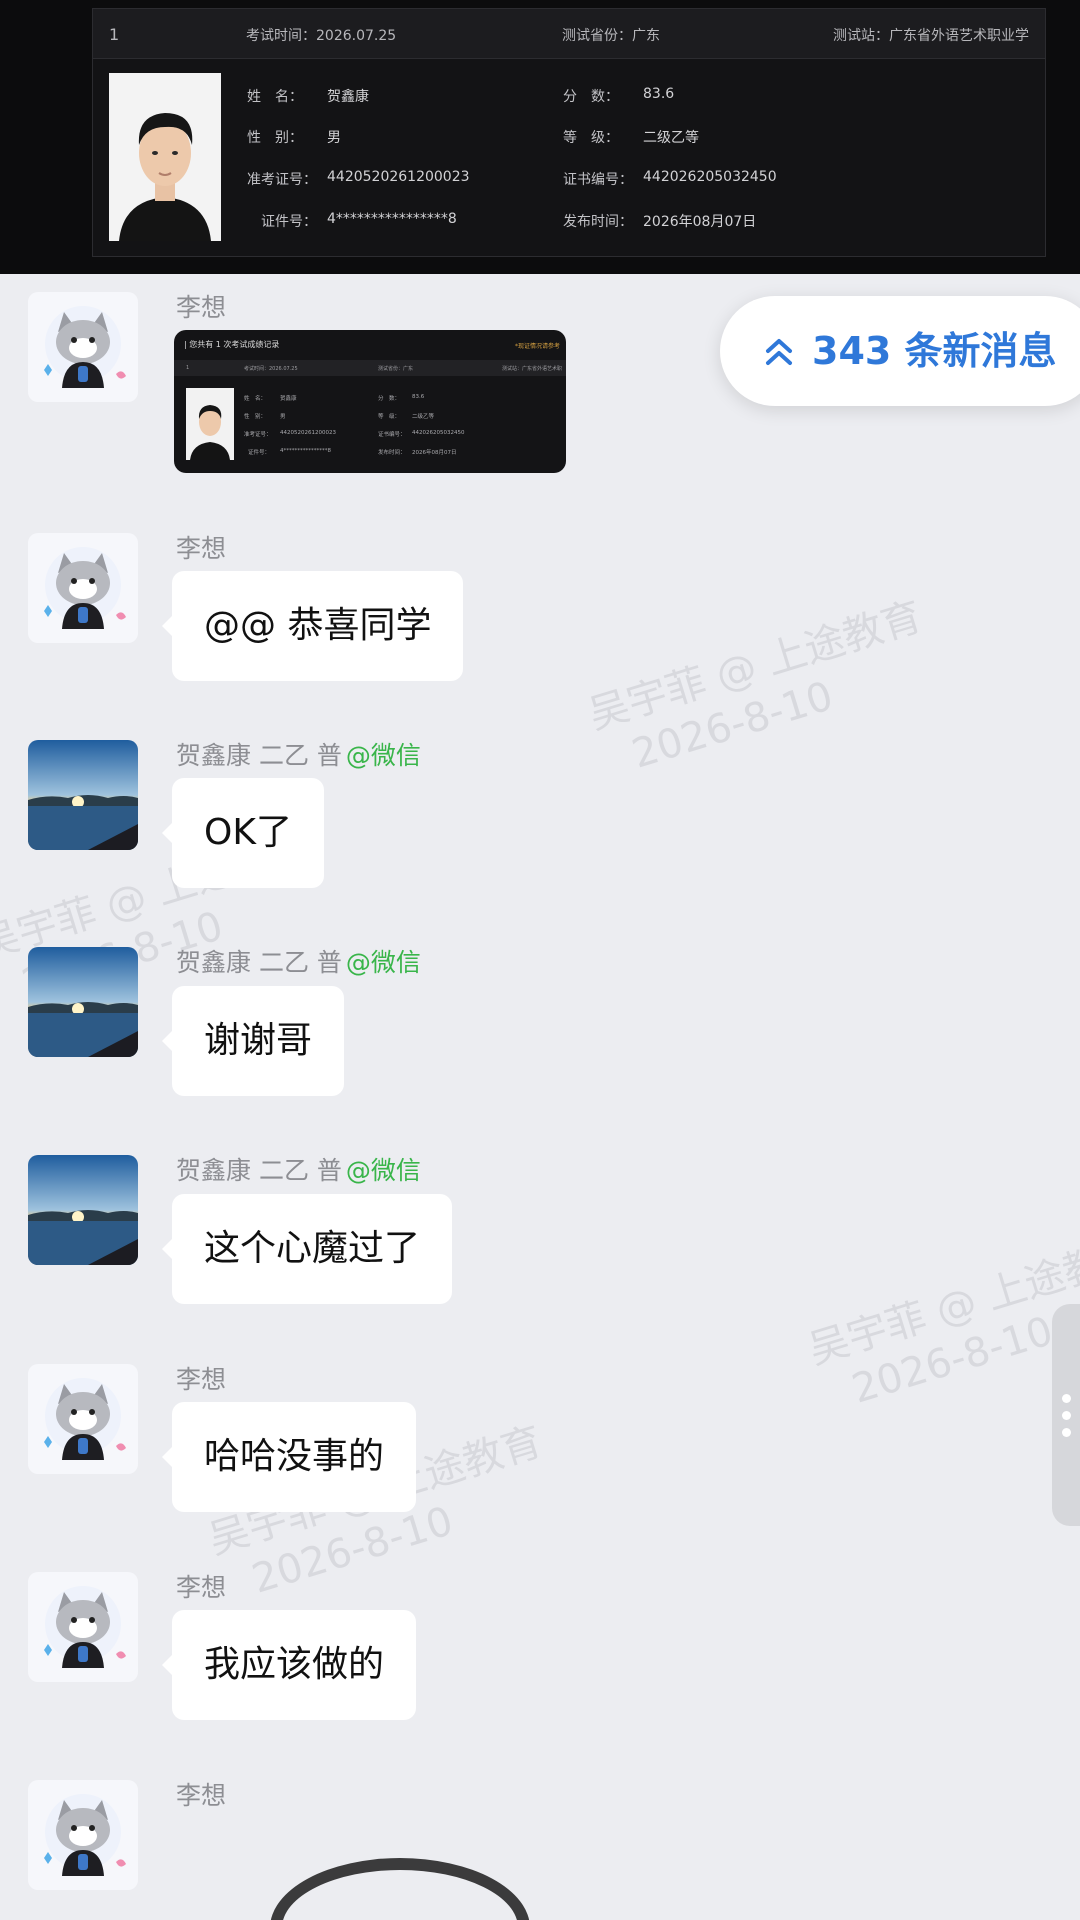 This screenshot has height=1920, width=1080. I want to click on field-score: 分 数： 83.6, so click(619, 95).